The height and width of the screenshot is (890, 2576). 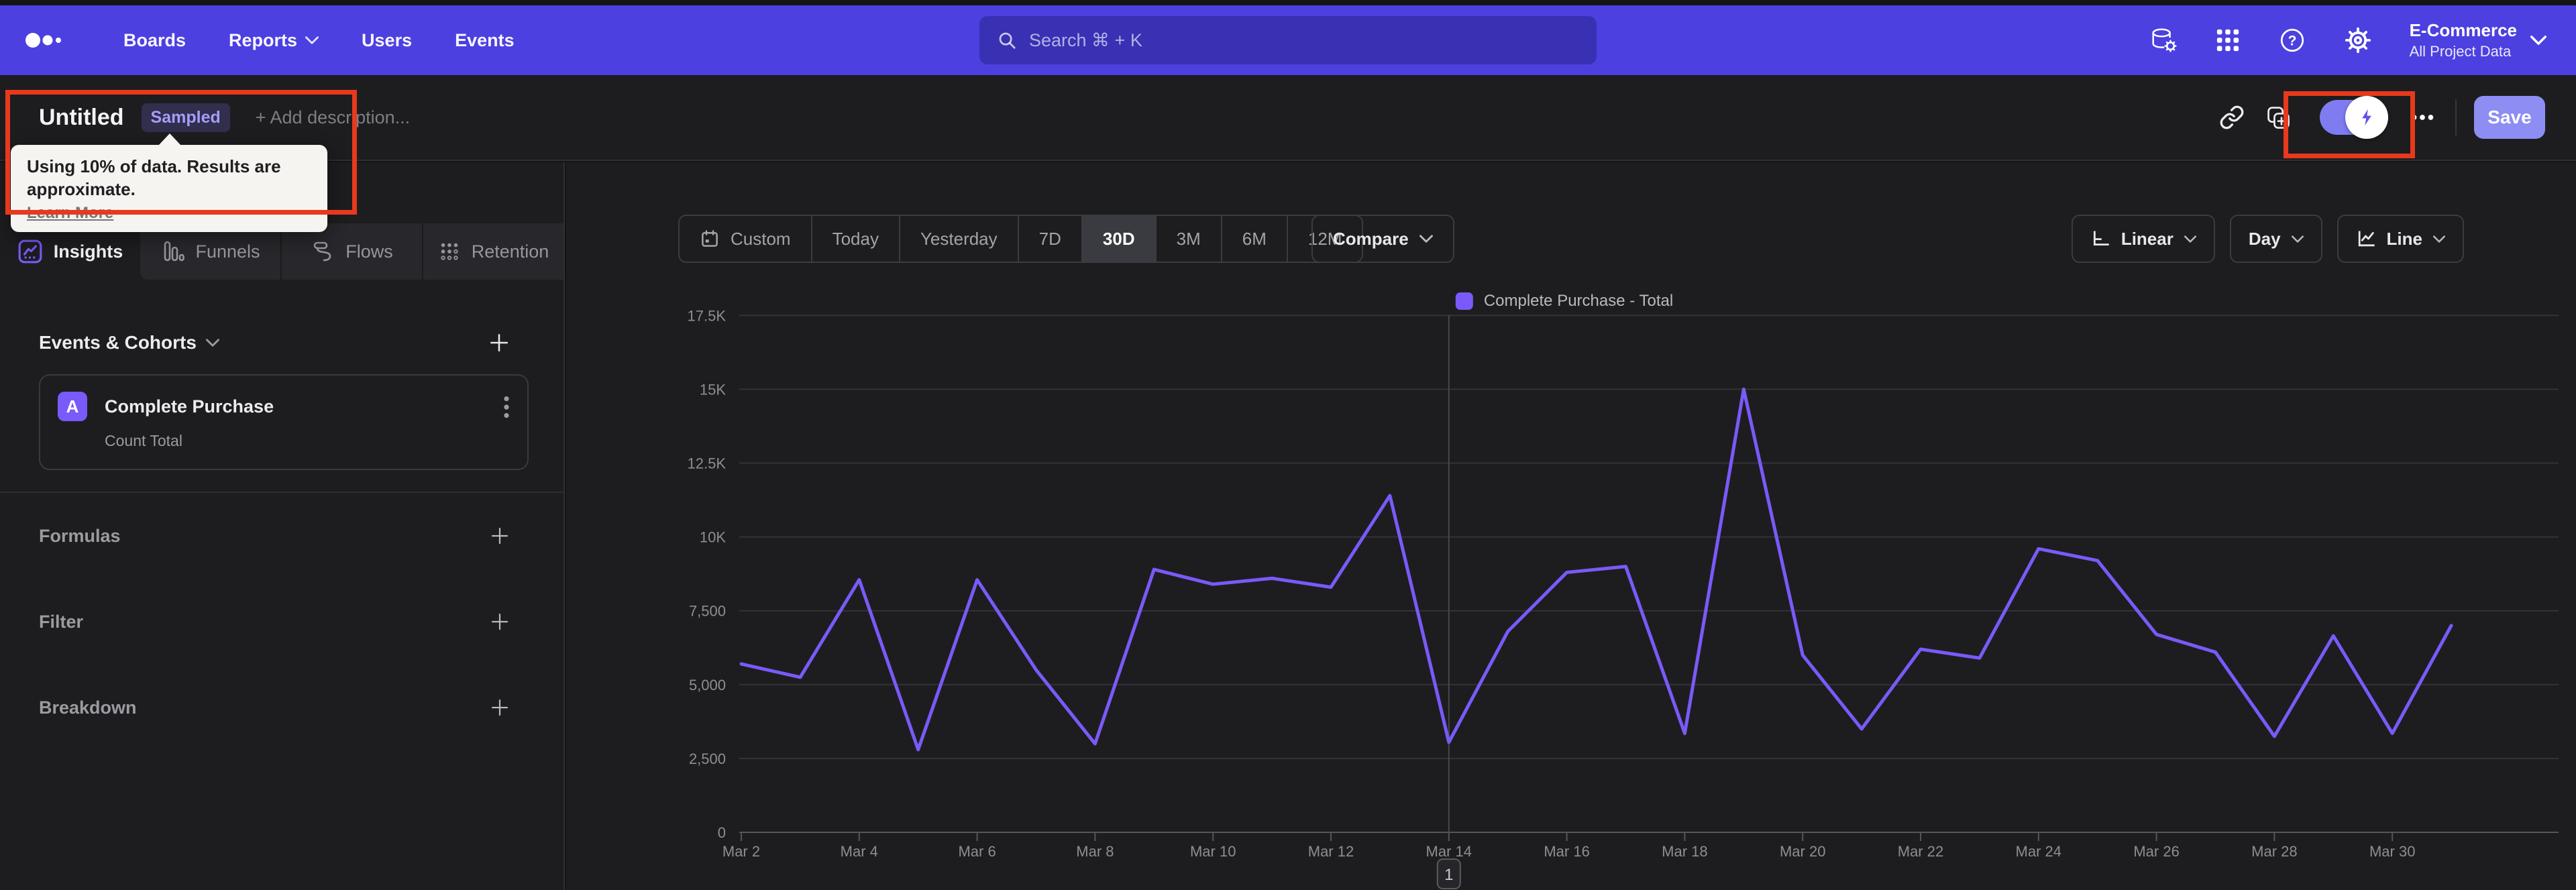 I want to click on mixpanel-logo-icon, so click(x=46, y=40).